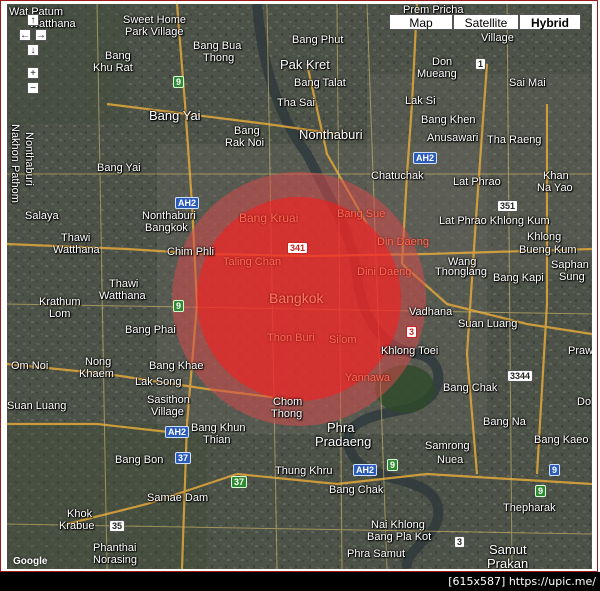 The height and width of the screenshot is (591, 600). What do you see at coordinates (154, 32) in the screenshot?
I see `map-label: Park Village` at bounding box center [154, 32].